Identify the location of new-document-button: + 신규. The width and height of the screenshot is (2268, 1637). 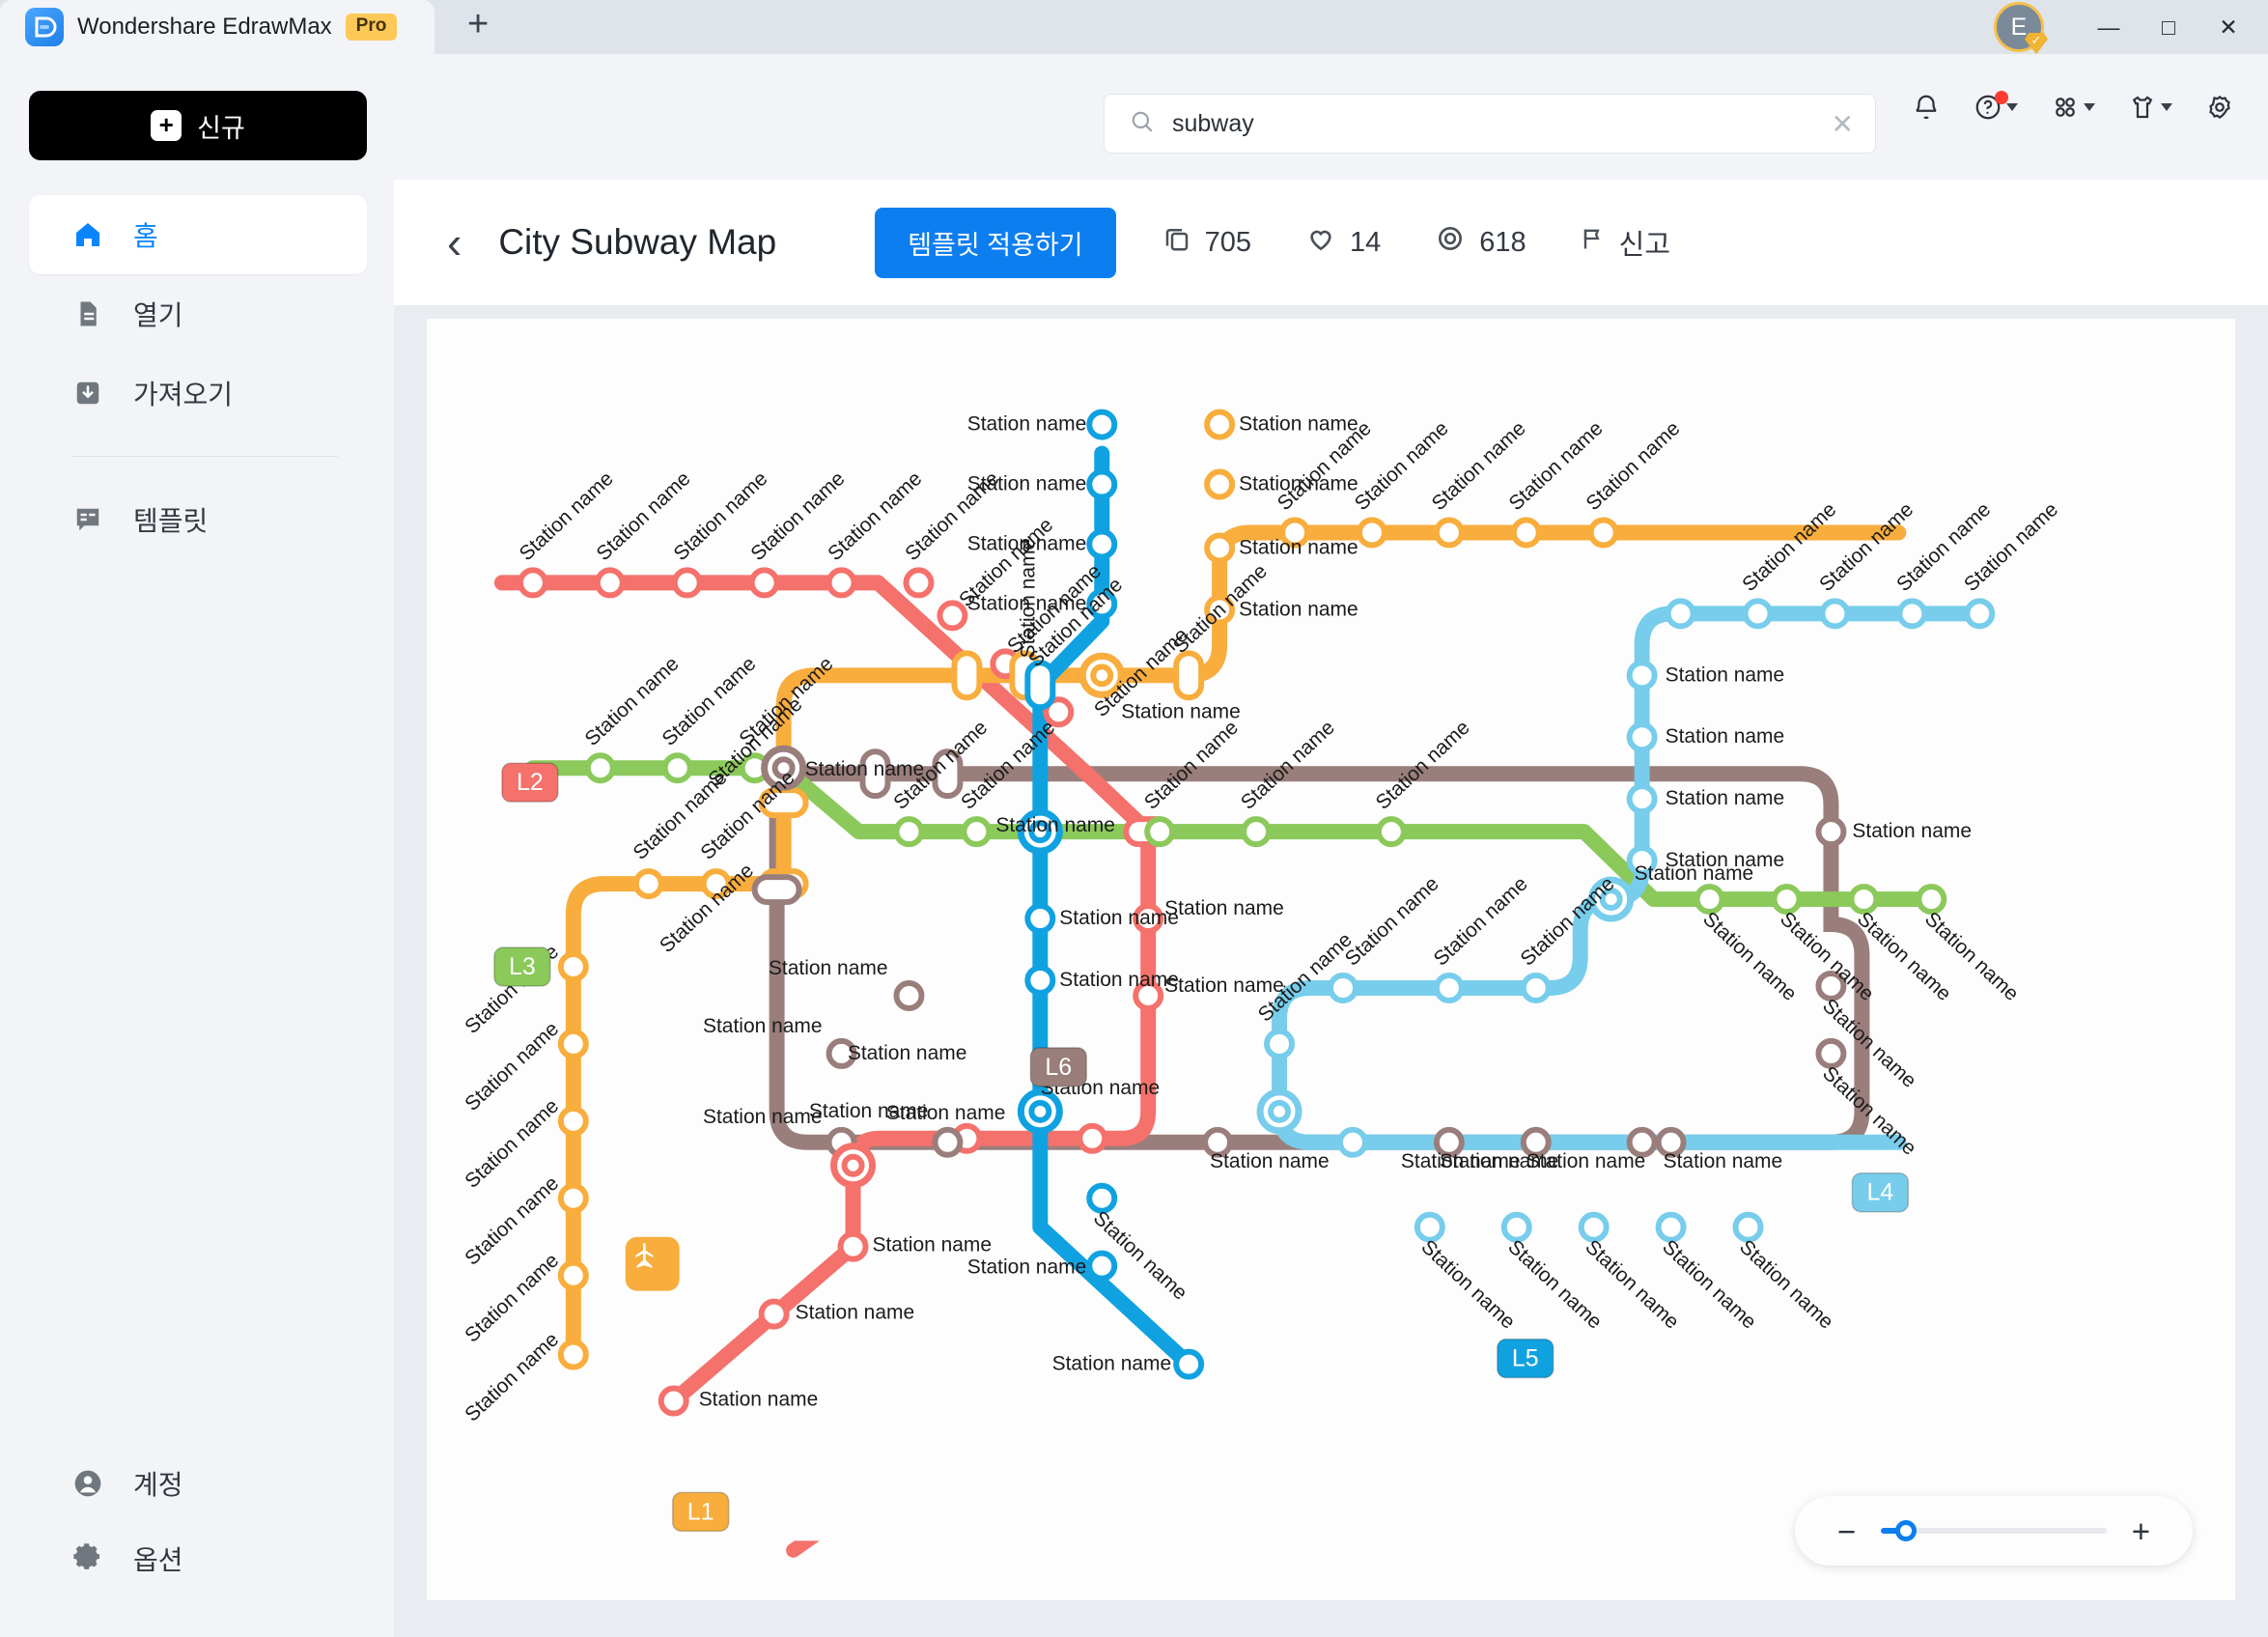
(198, 126).